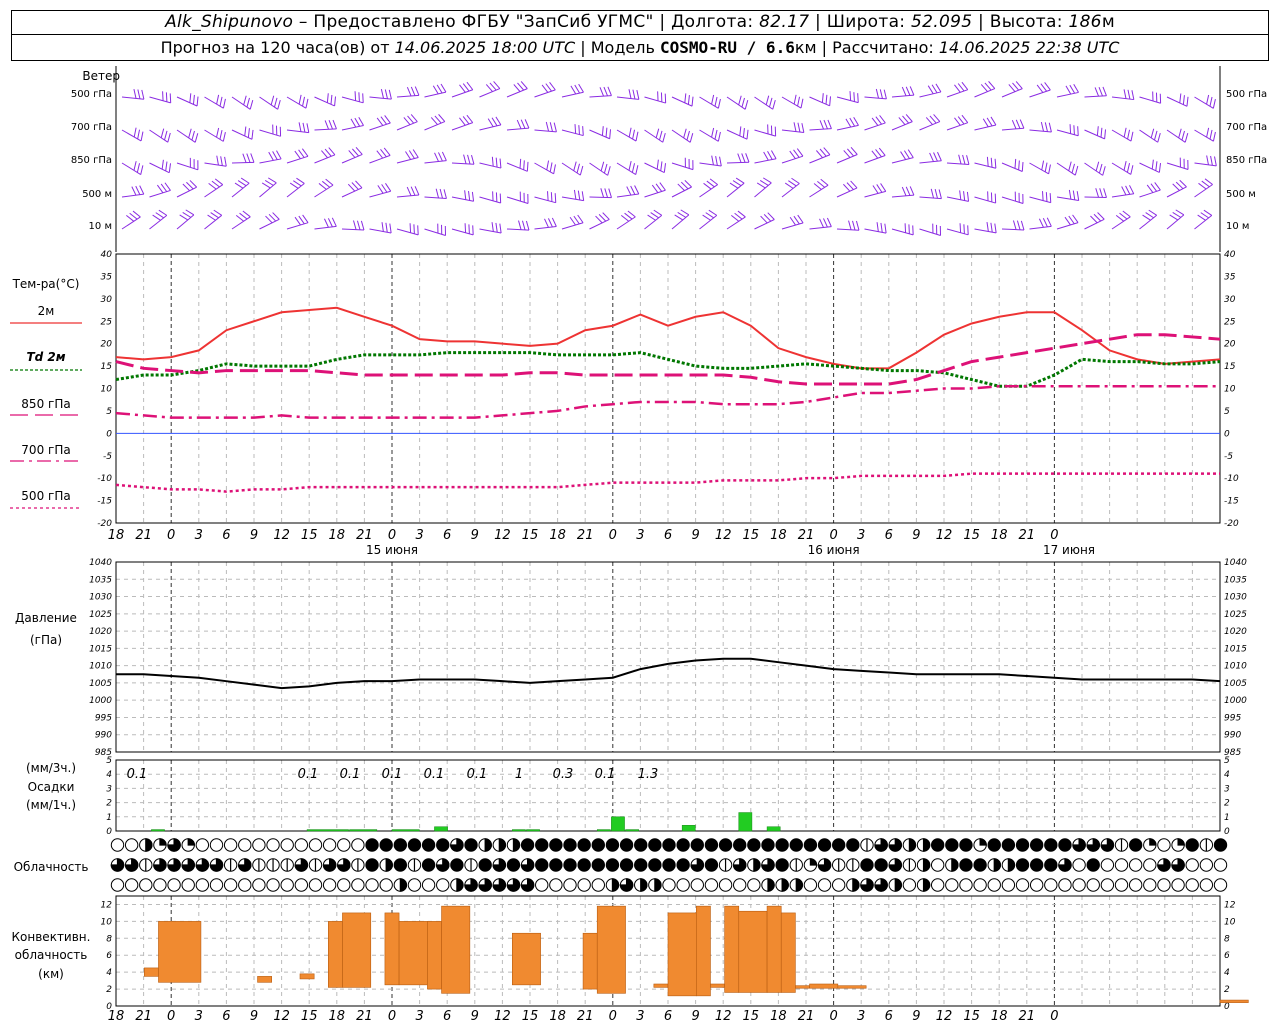  Describe the element at coordinates (1231, 479) in the screenshot. I see `y-tick-right: -10` at that location.